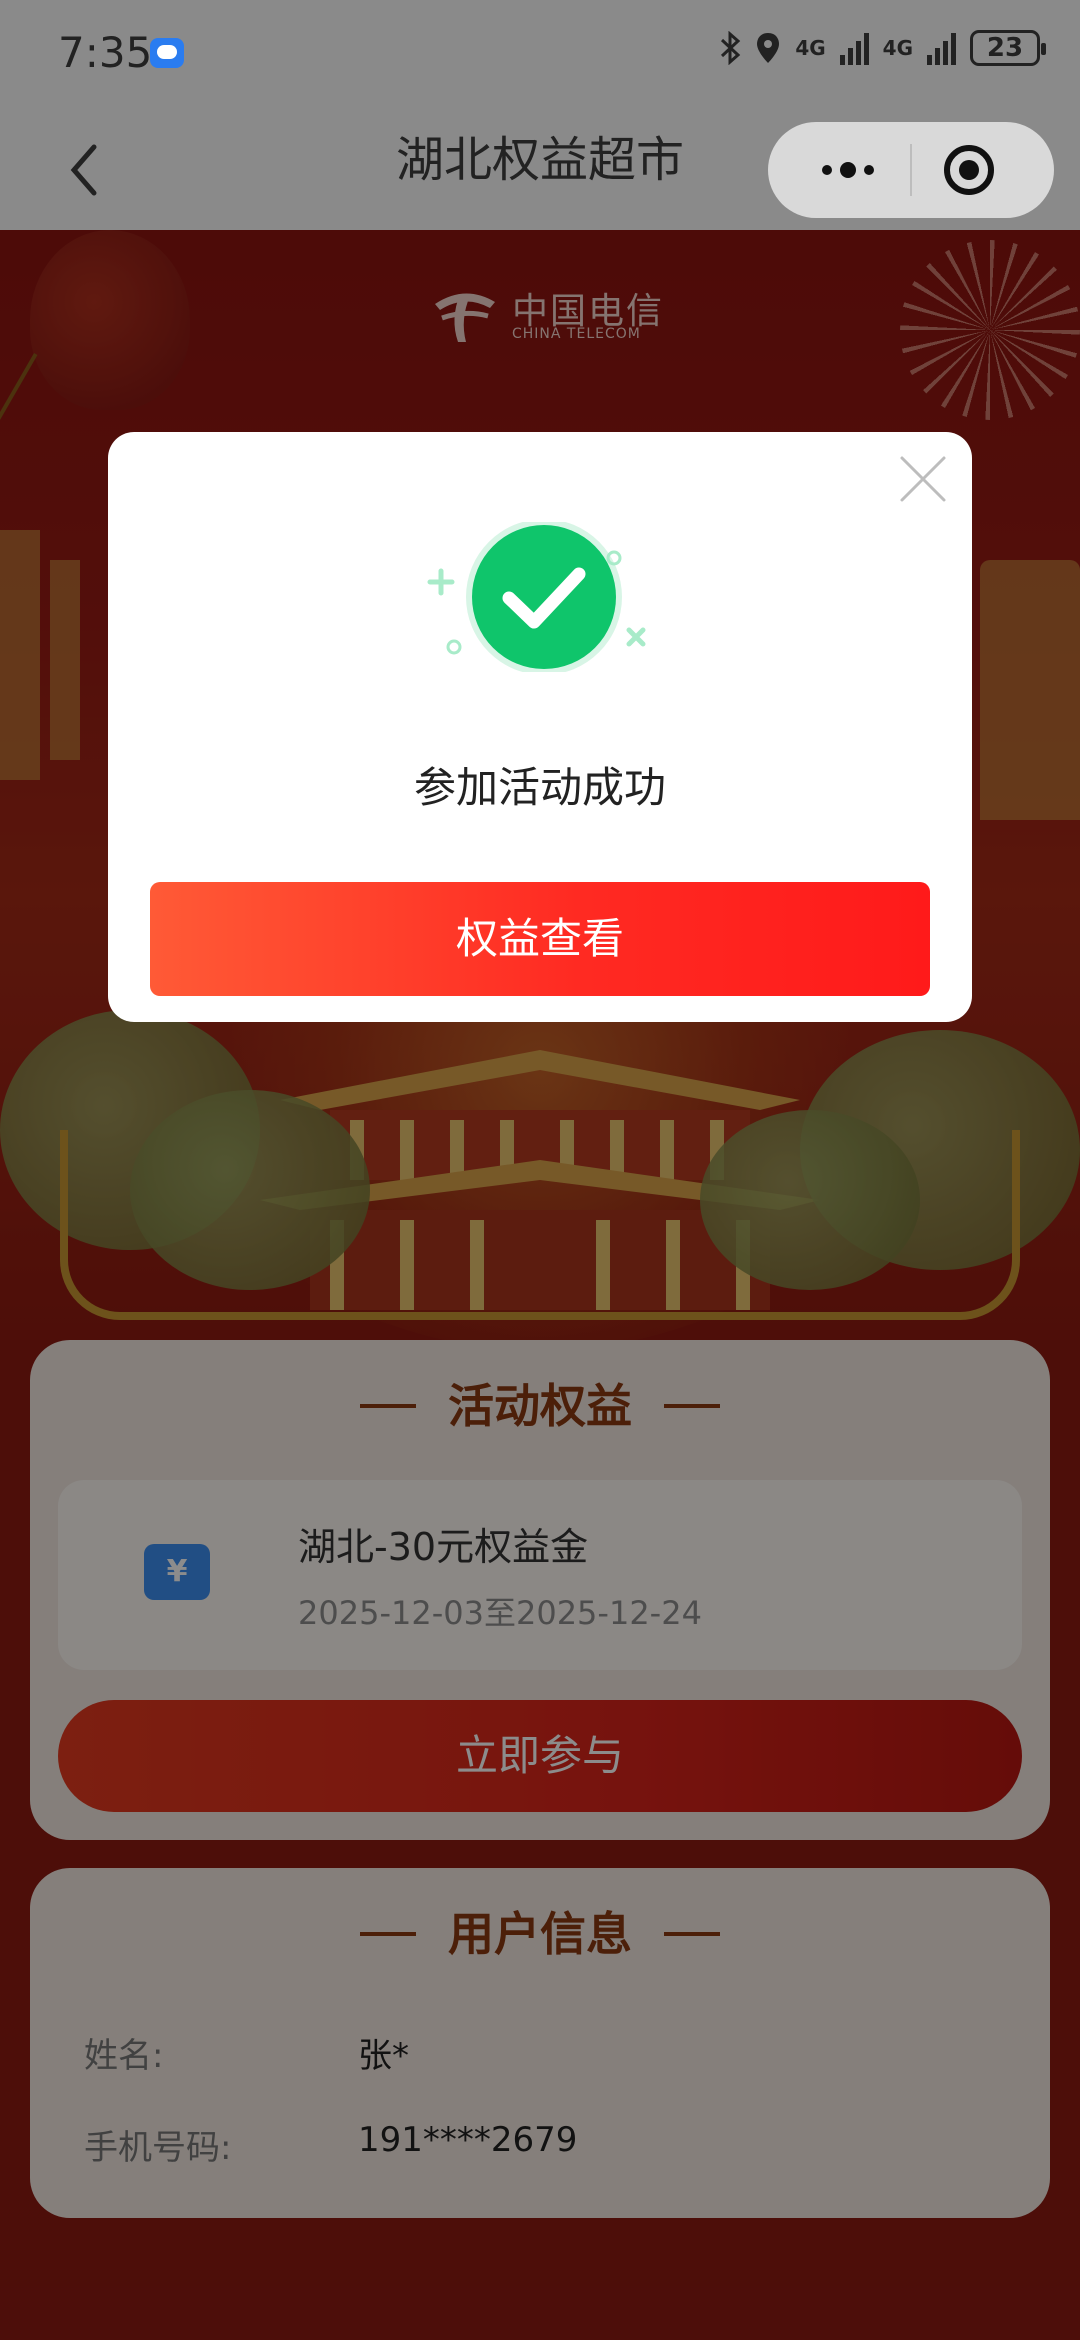 Image resolution: width=1080 pixels, height=2340 pixels. Describe the element at coordinates (540, 170) in the screenshot. I see `navigation-bar: 湖北权益超市` at that location.